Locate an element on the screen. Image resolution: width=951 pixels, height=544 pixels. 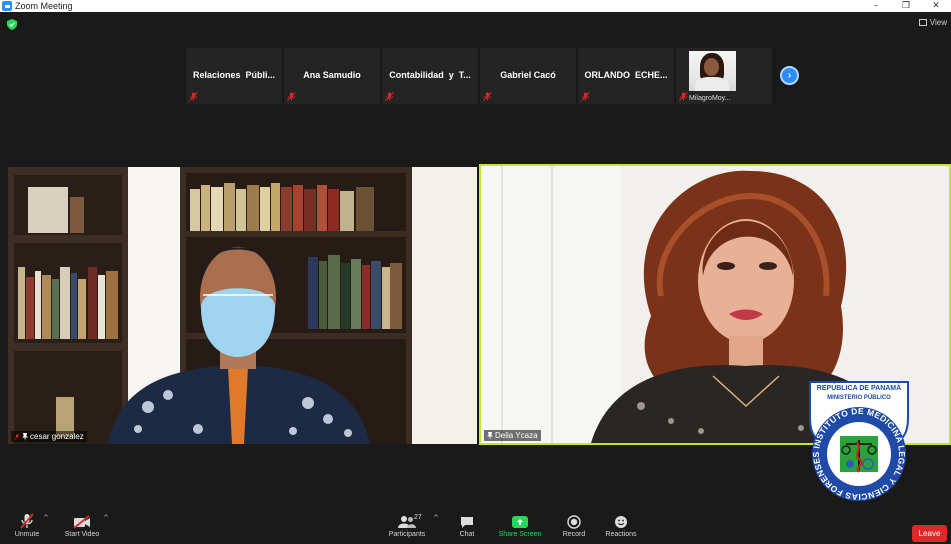
reactions-smiley-icon is located at coordinates (621, 522).